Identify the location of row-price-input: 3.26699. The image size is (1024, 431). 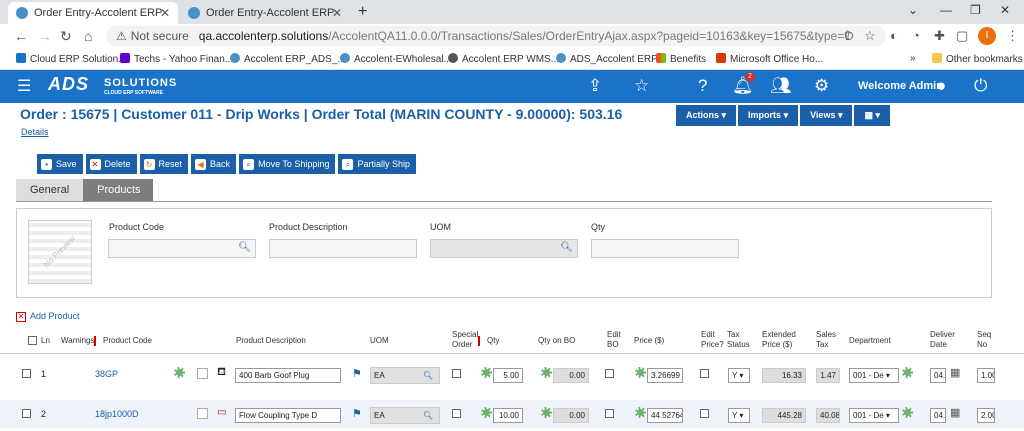
(665, 375).